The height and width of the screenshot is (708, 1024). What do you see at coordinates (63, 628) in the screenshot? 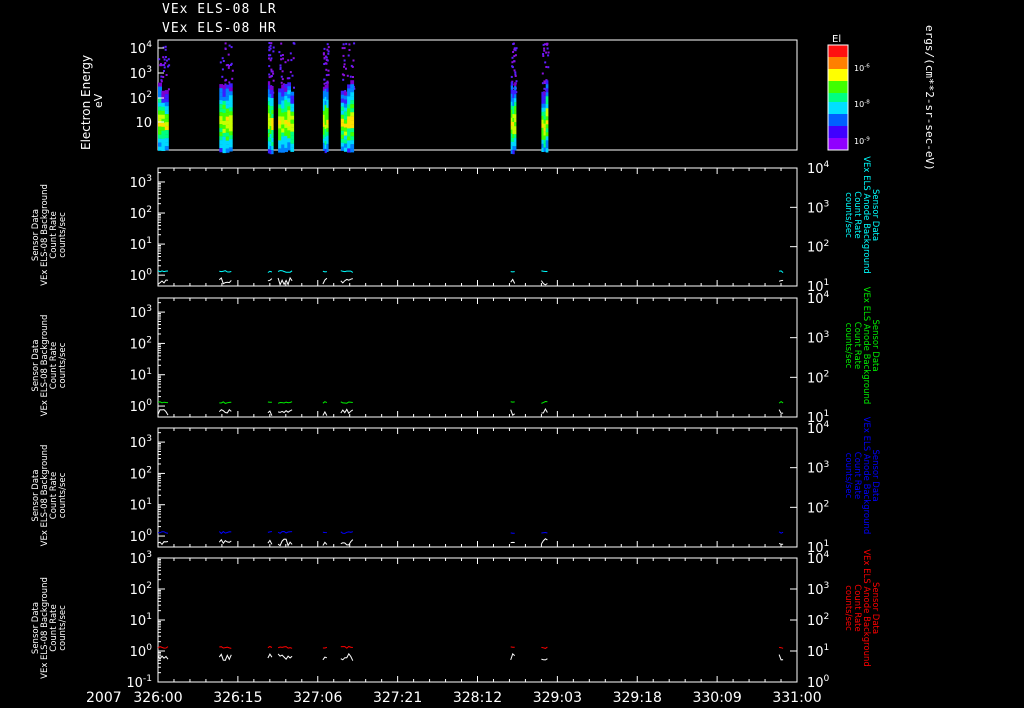
I see `panel-ylabel-line: counts/sec` at bounding box center [63, 628].